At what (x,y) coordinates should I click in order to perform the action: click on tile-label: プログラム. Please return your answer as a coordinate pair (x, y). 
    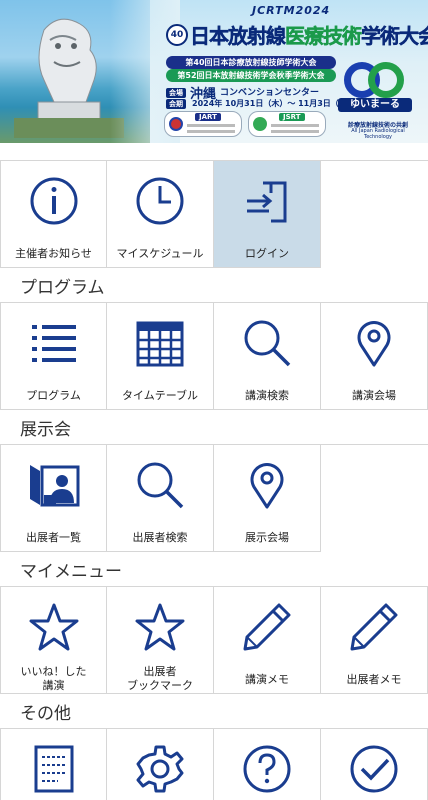
    Looking at the image, I should click on (53, 395).